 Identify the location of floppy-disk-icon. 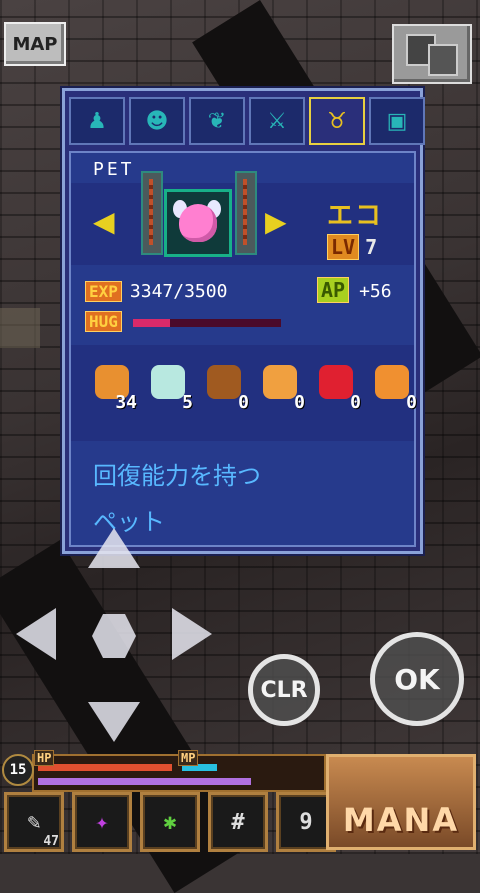
(443, 60).